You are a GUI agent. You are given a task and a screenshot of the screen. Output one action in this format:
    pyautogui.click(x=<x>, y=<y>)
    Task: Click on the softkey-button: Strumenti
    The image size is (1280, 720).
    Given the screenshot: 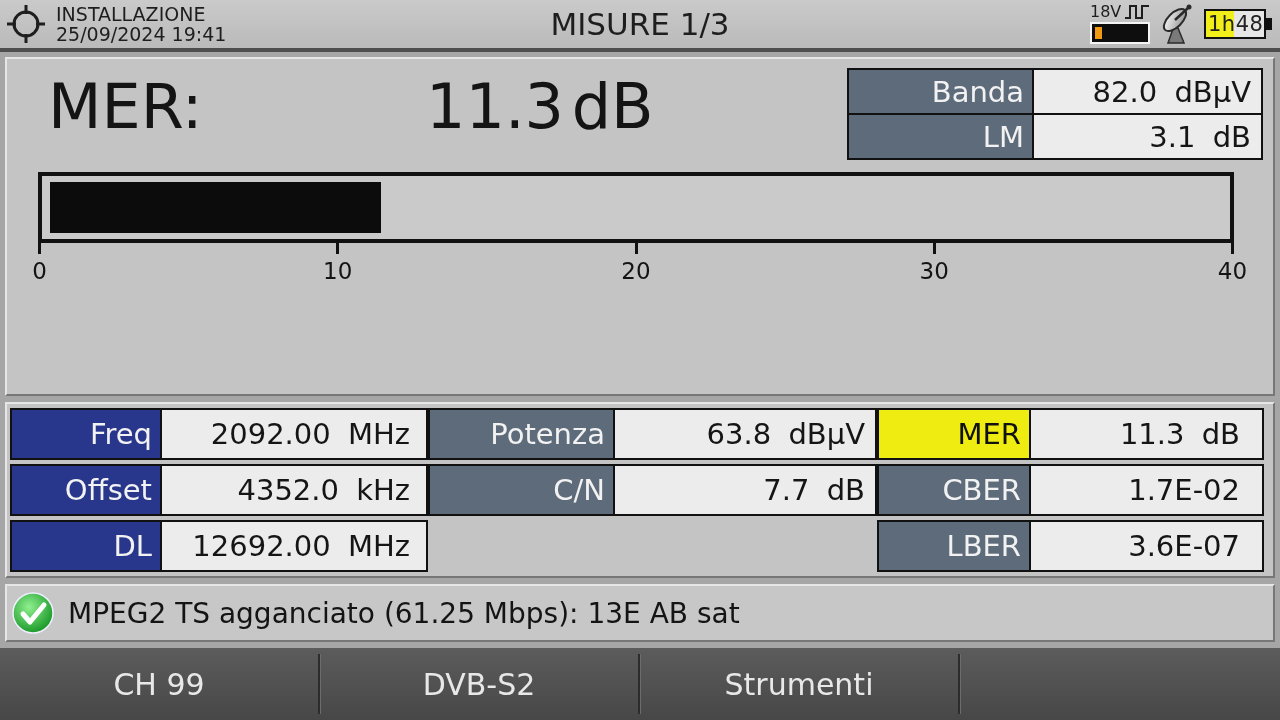 What is the action you would take?
    pyautogui.click(x=800, y=684)
    